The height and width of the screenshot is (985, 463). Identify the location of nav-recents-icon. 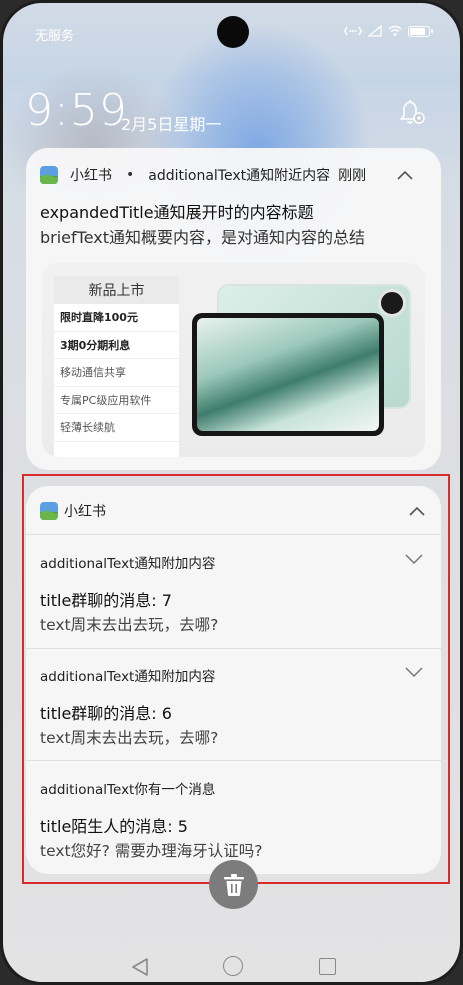
(327, 966).